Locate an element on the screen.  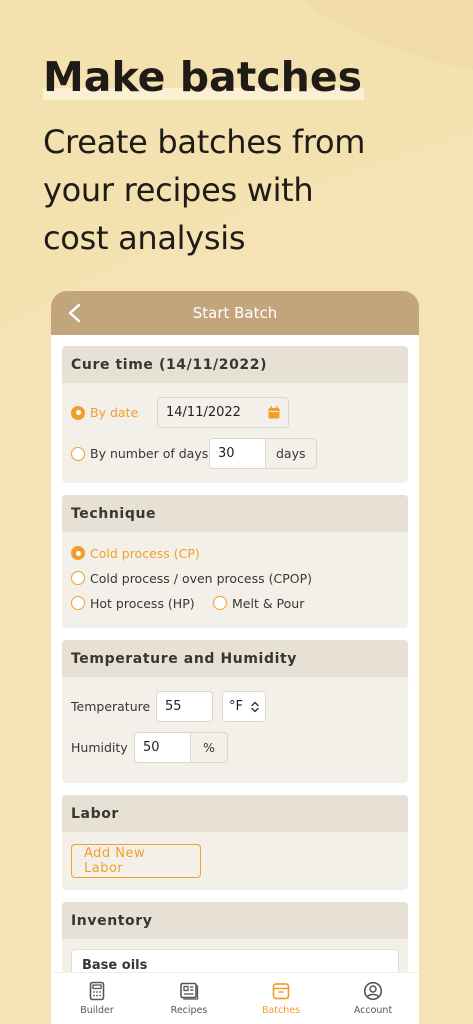
by-days-label: By number of days is located at coordinates (149, 453).